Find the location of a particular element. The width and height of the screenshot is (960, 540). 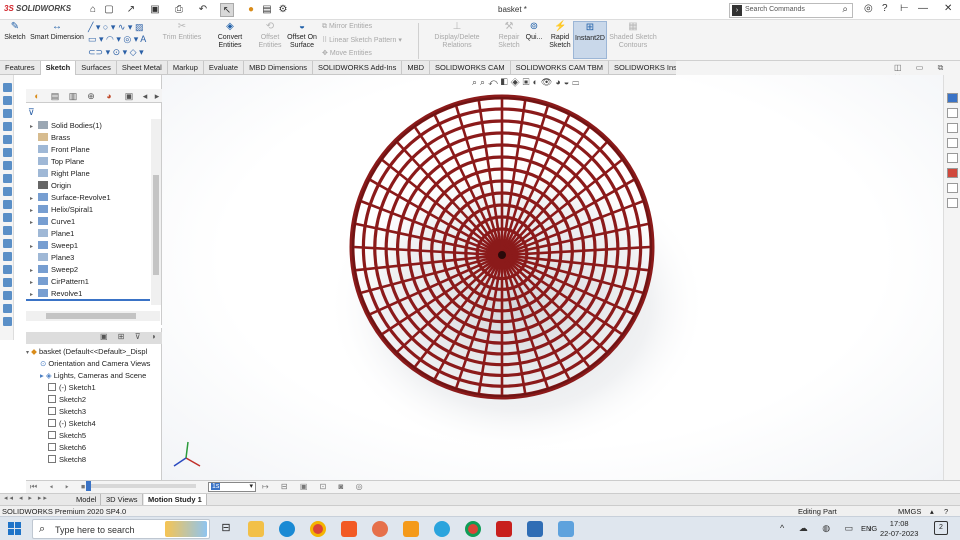

save-icon: ▣ is located at coordinates (155, 10).